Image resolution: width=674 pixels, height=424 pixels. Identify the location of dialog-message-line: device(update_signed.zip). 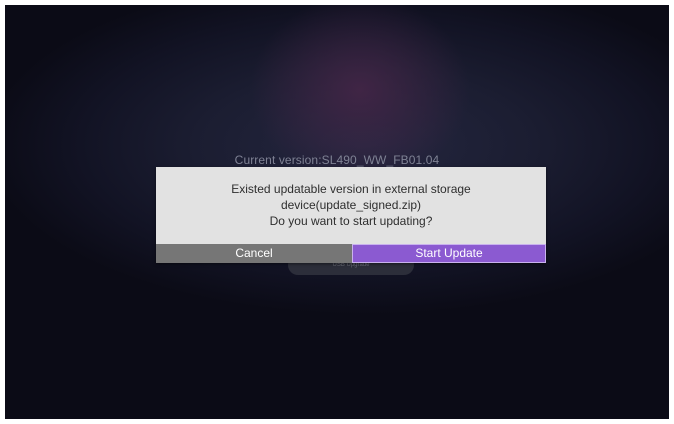
(351, 205).